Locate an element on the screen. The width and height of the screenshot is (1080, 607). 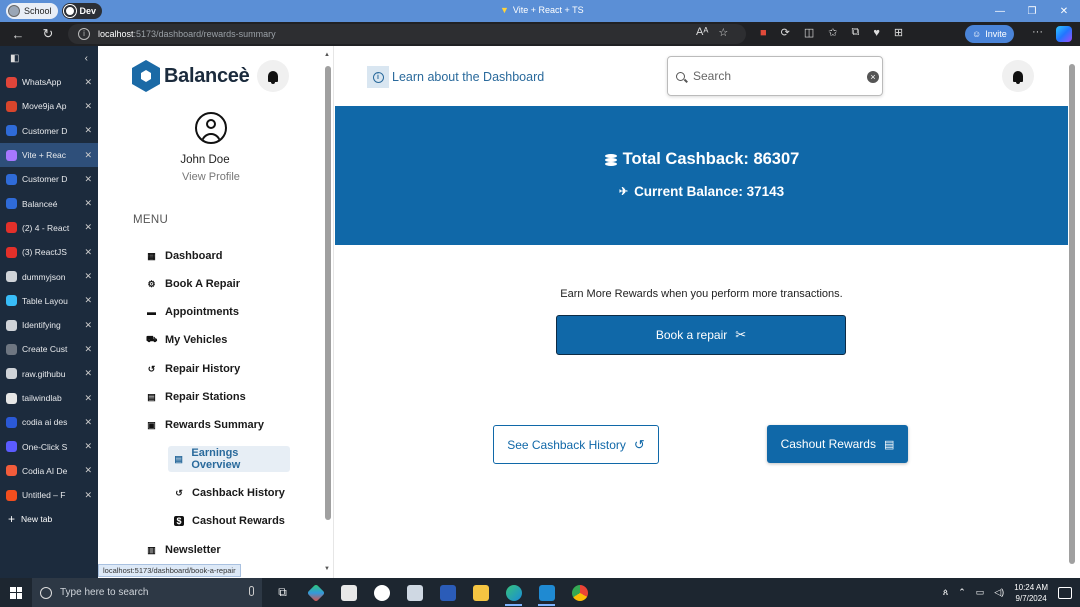
microphone-icon is located at coordinates (251, 591).